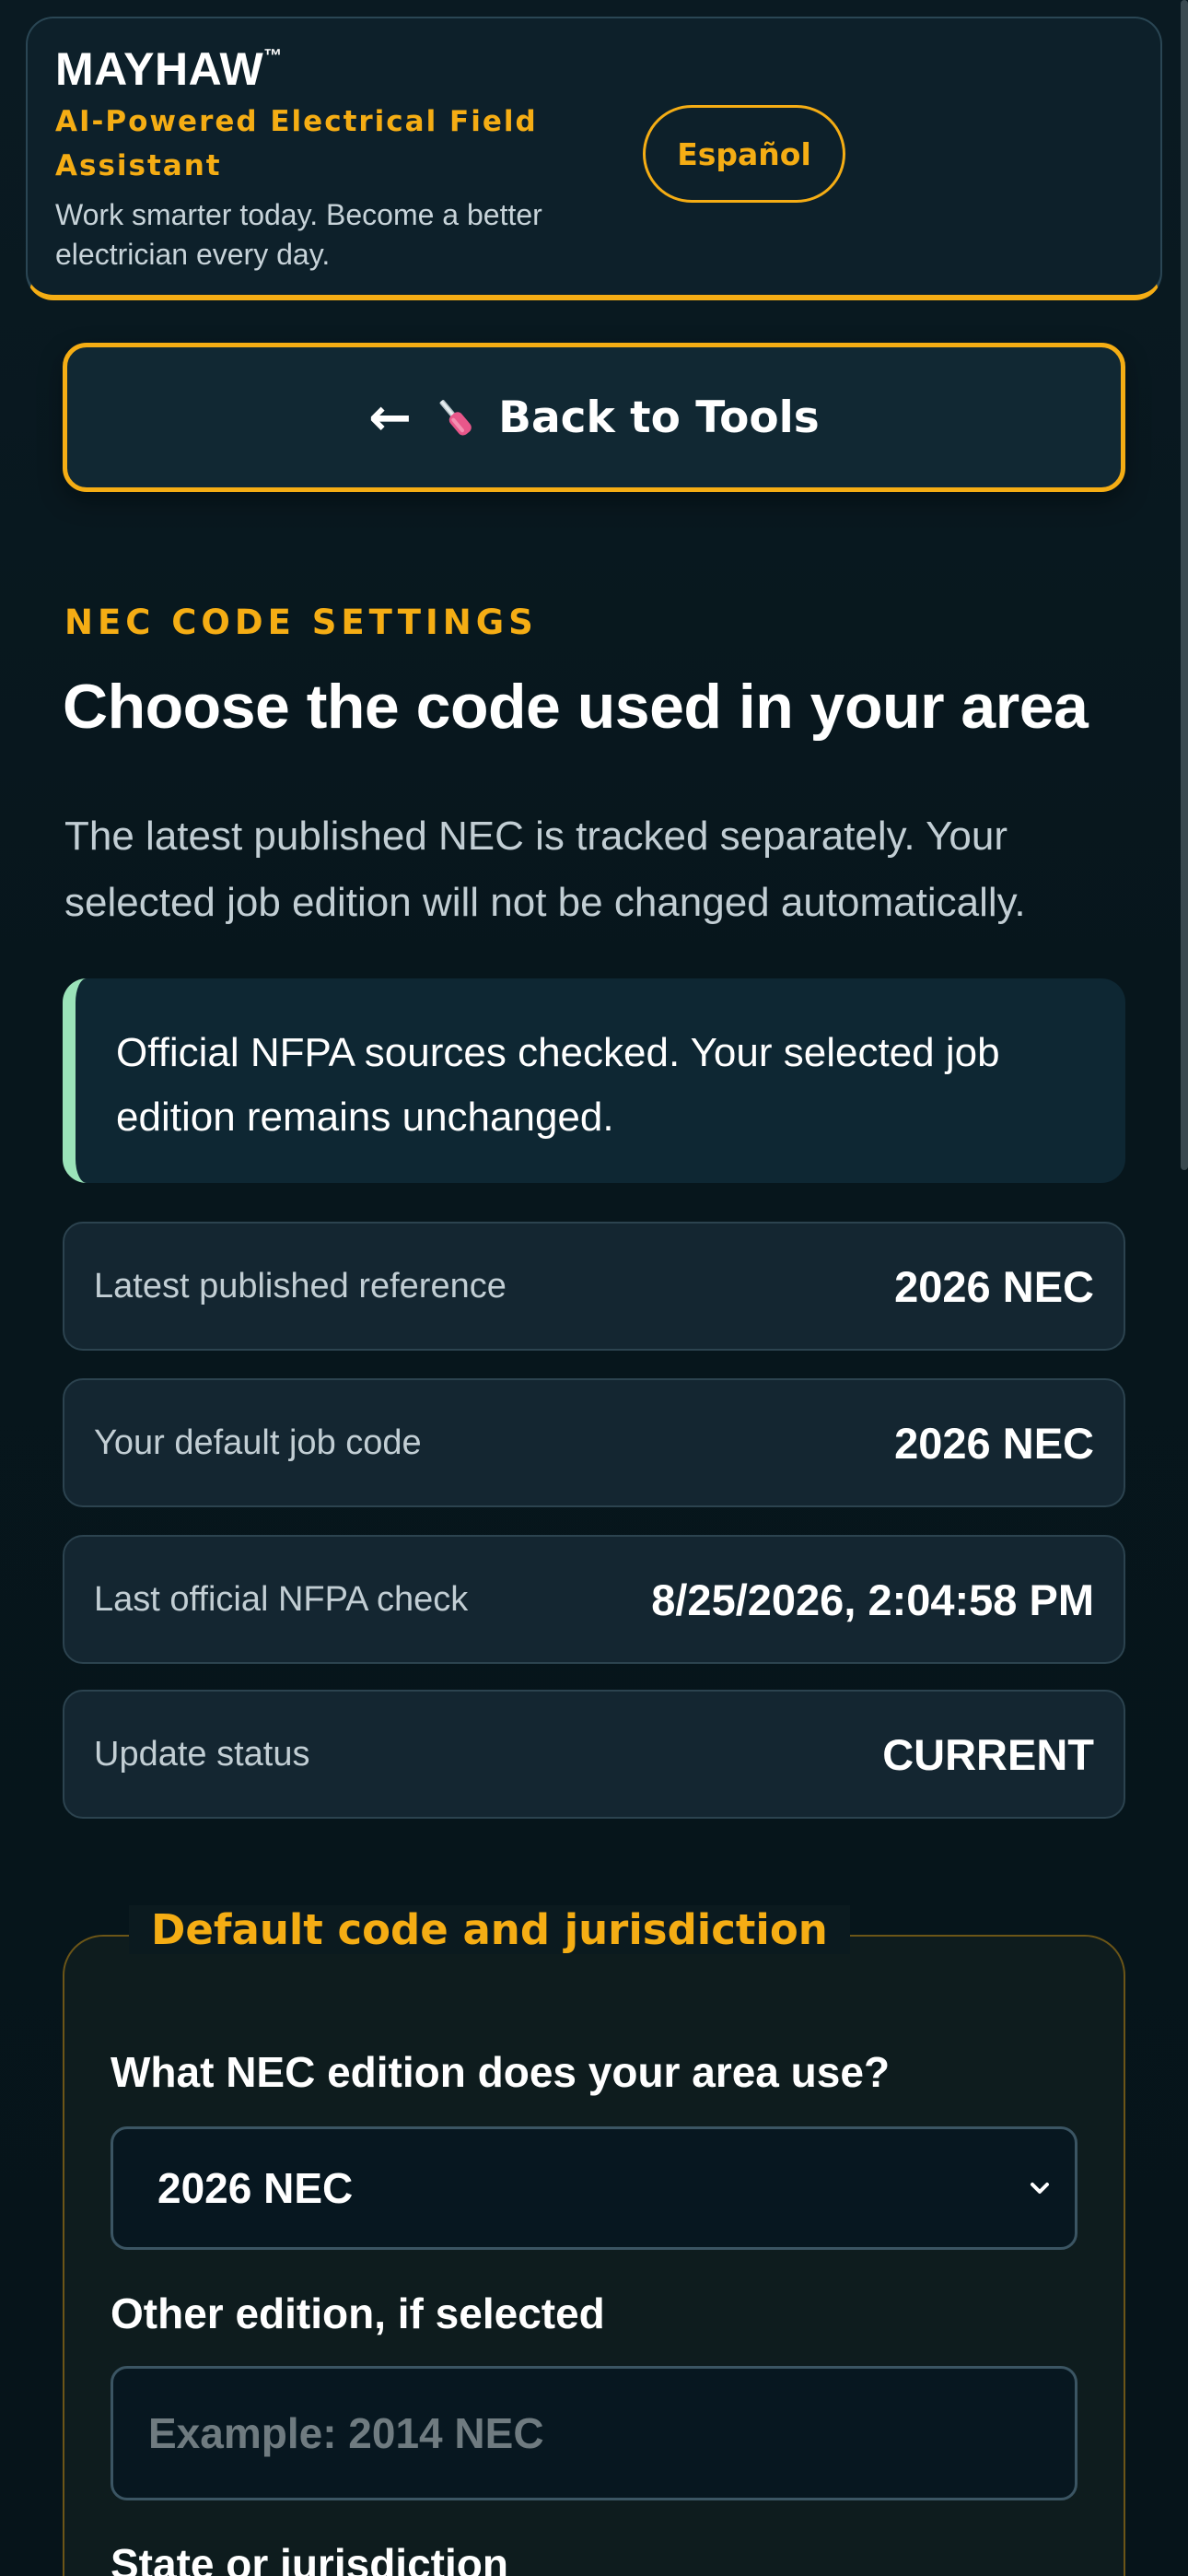  What do you see at coordinates (594, 1442) in the screenshot?
I see `info-row-default-job-code: Your default job code 2026 NEC` at bounding box center [594, 1442].